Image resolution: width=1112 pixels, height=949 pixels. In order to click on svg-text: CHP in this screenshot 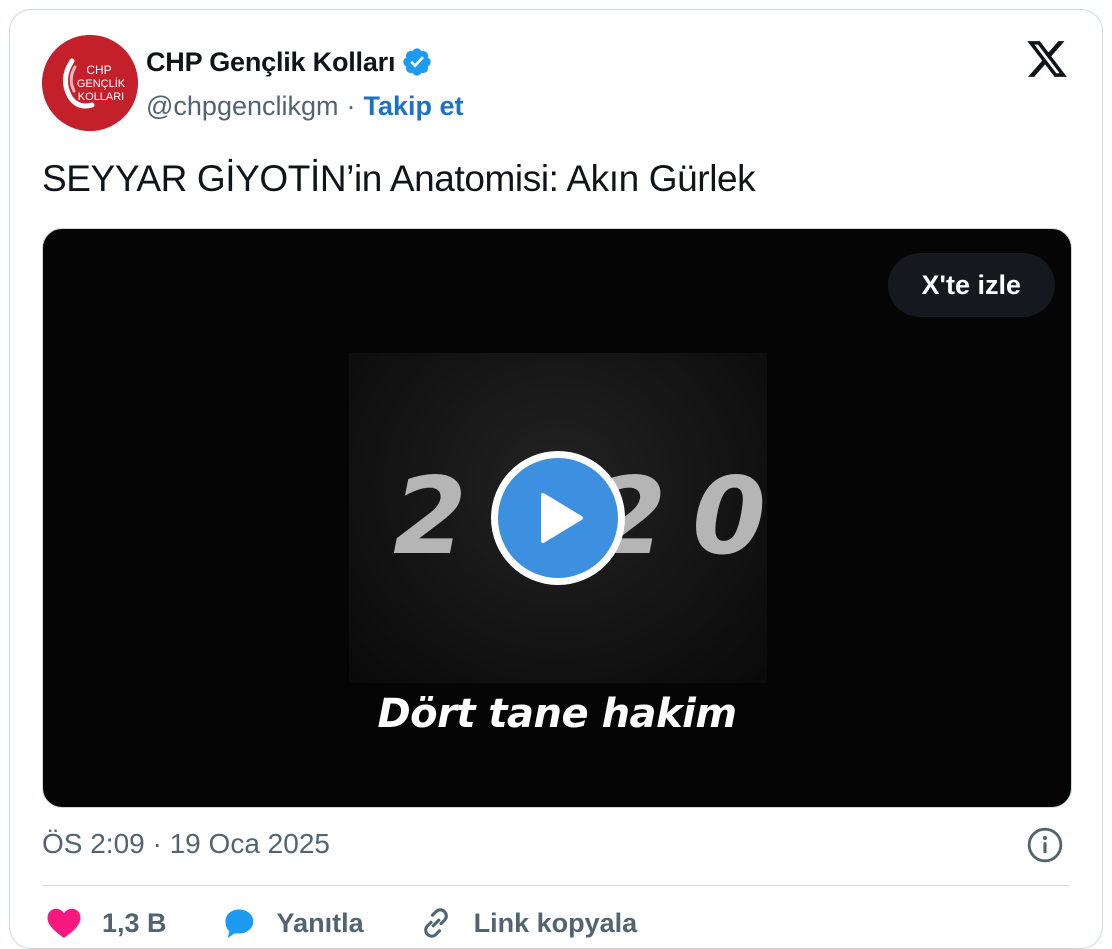, I will do `click(98, 70)`.